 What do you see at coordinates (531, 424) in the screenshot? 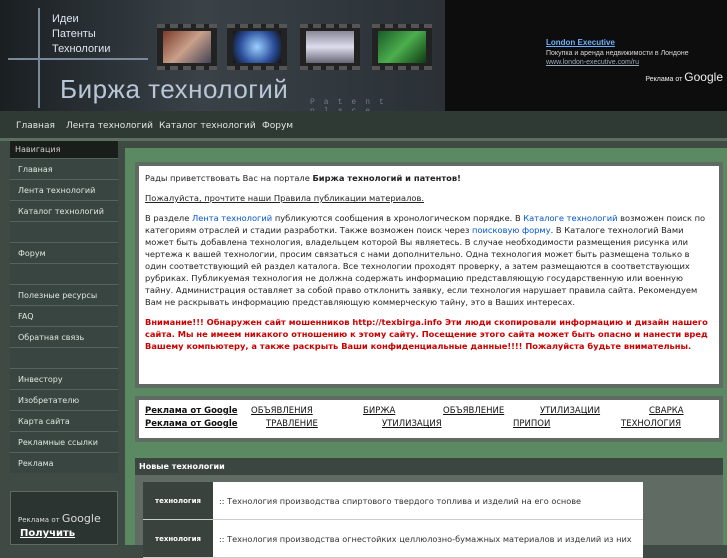
I see `ad-link: ПРИПОИ` at bounding box center [531, 424].